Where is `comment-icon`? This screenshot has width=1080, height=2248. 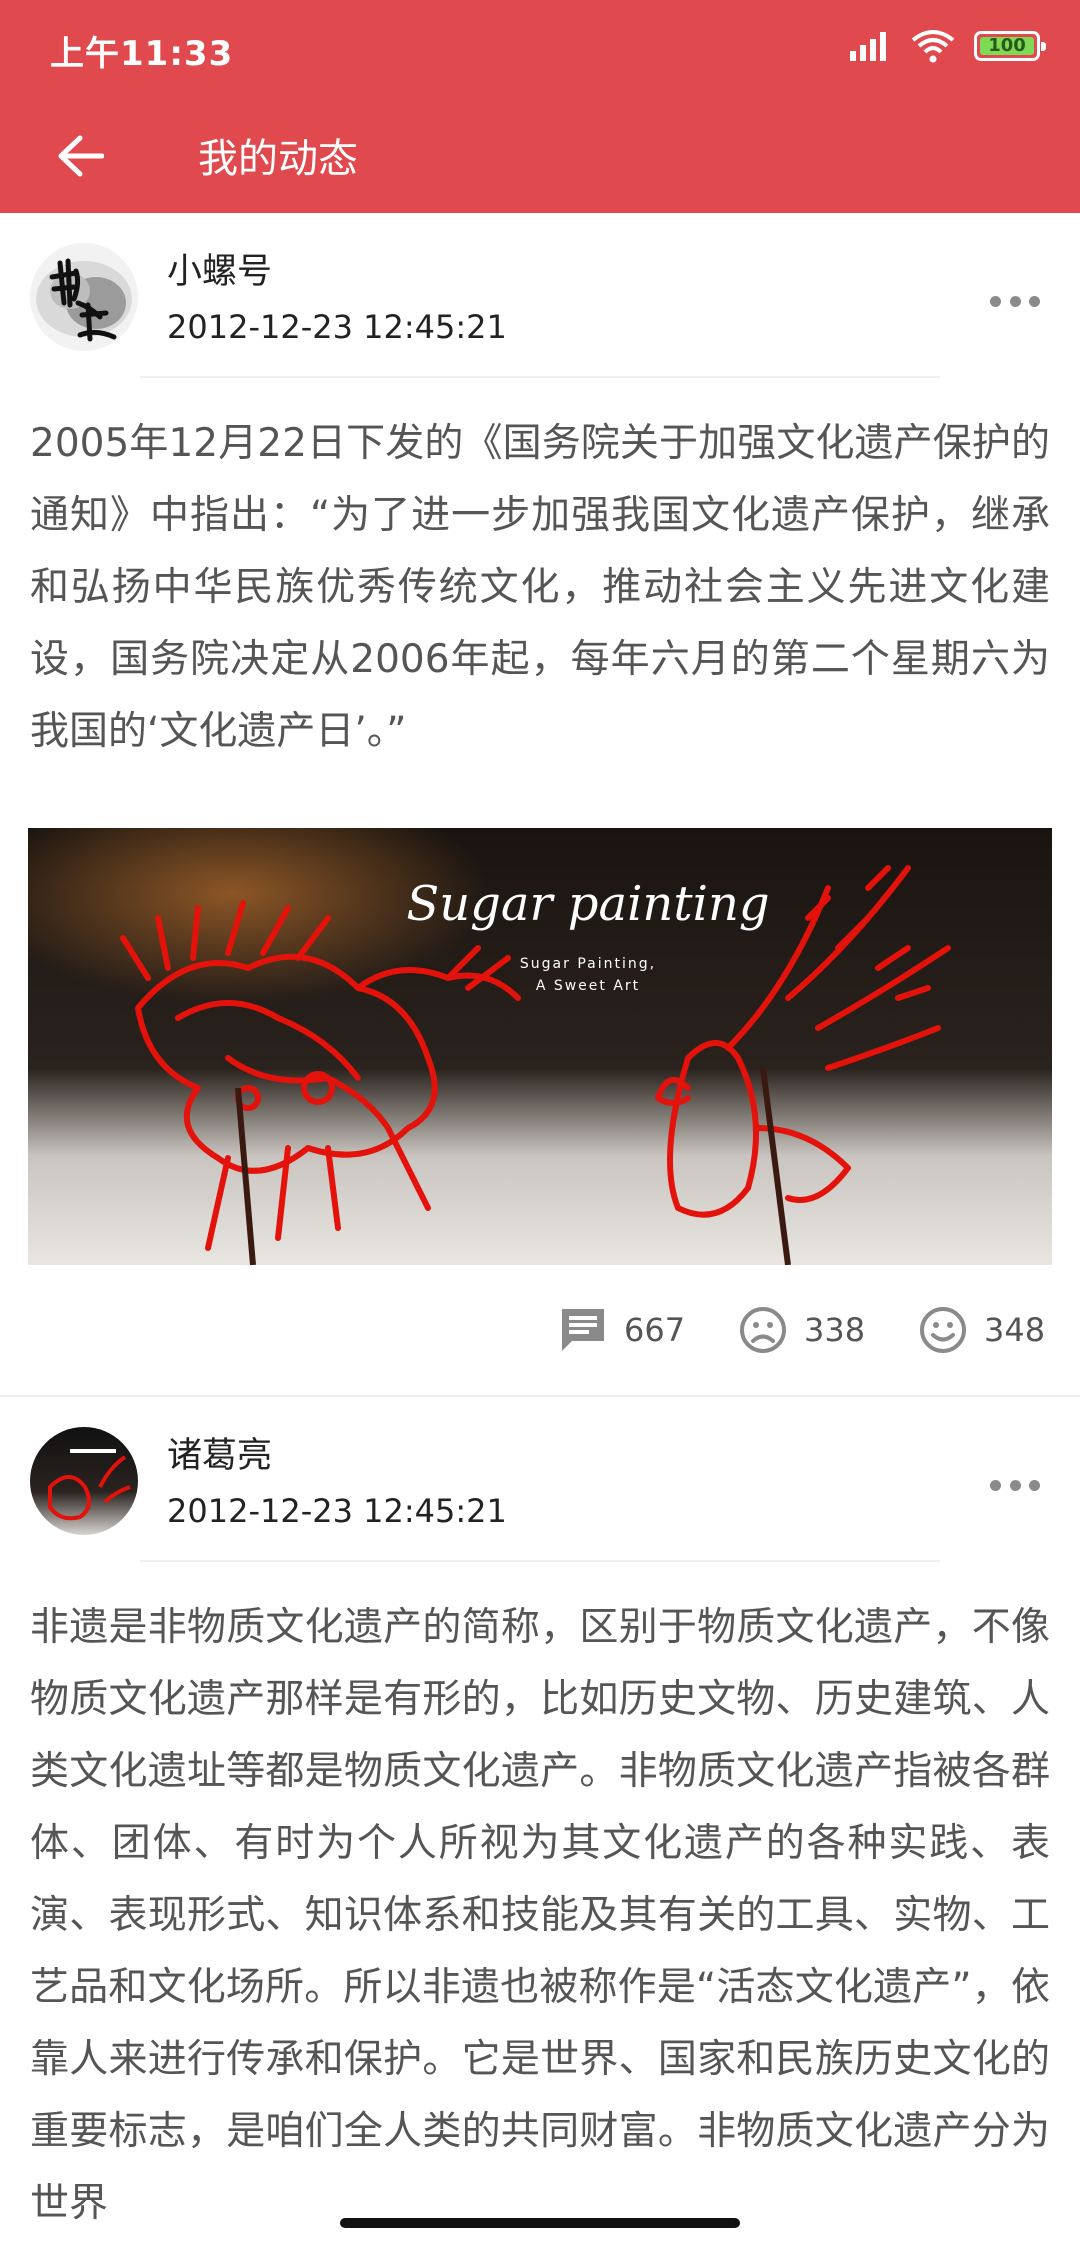 comment-icon is located at coordinates (583, 1330).